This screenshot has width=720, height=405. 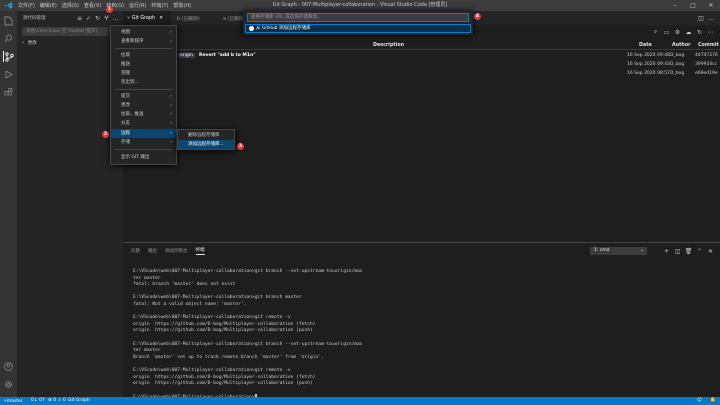 What do you see at coordinates (143, 133) in the screenshot?
I see `menu-item-remote: 远程 ›` at bounding box center [143, 133].